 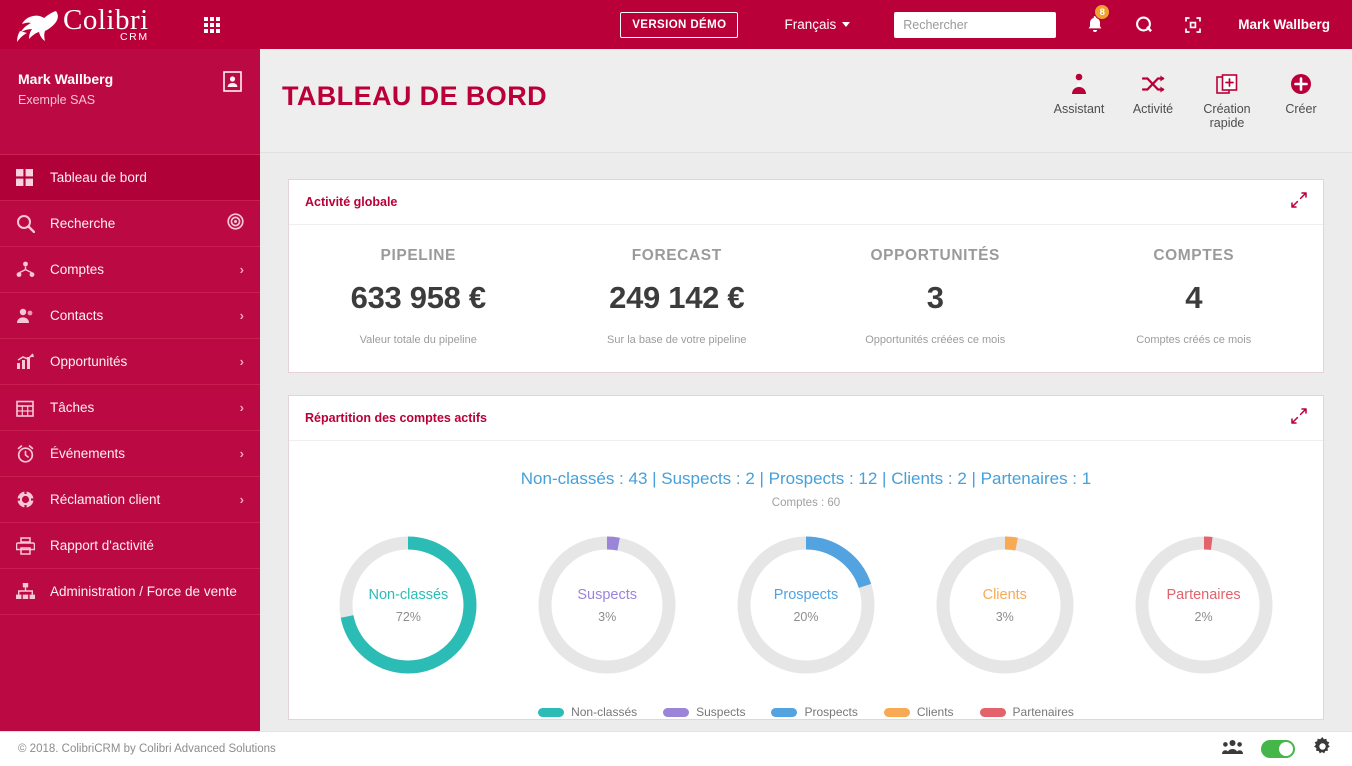 I want to click on donut-suspects: Suspects 3%, so click(x=607, y=605).